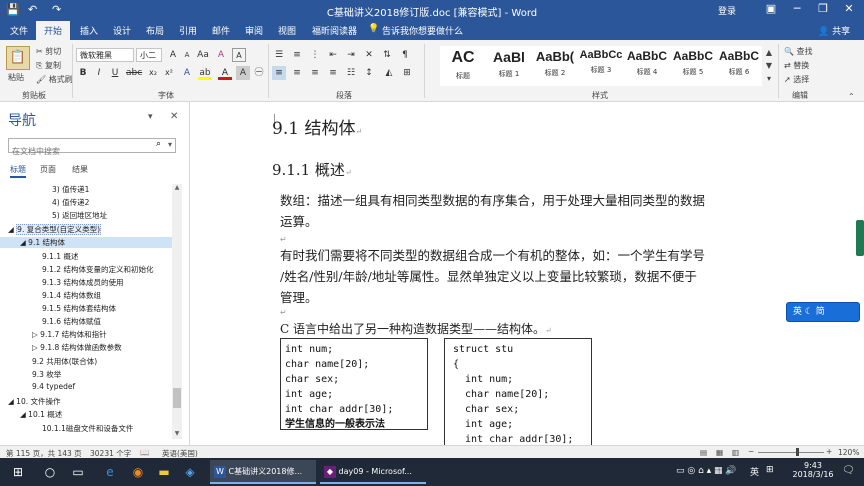  What do you see at coordinates (407, 73) in the screenshot?
I see `borders-icon: ⊞` at bounding box center [407, 73].